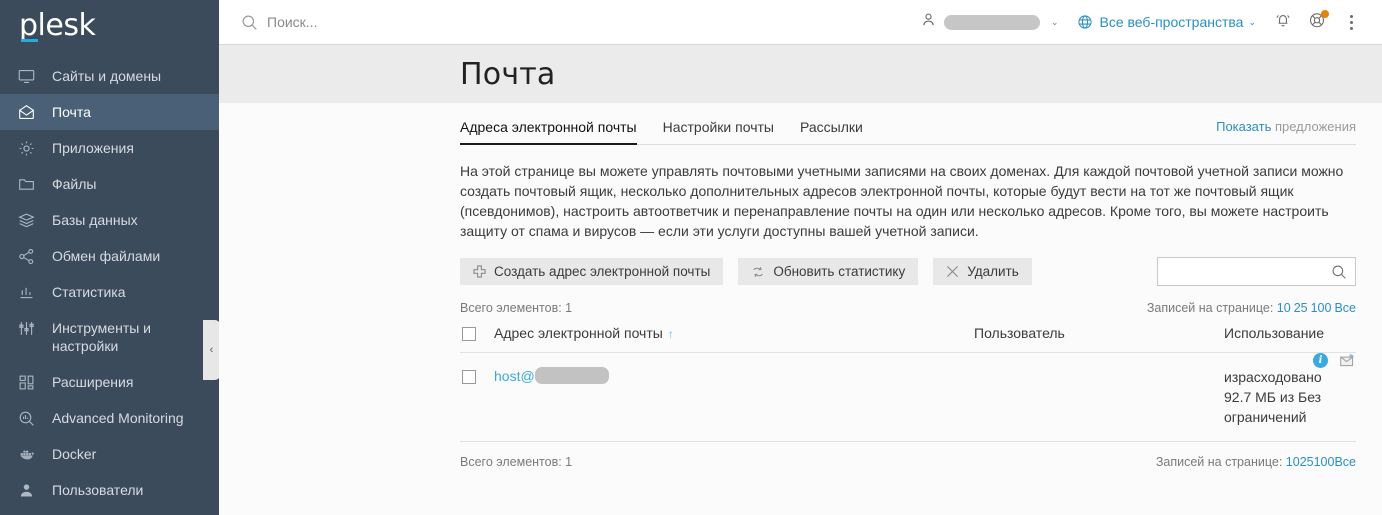 This screenshot has height=515, width=1382. I want to click on sidebar-item-statistics: Статистика, so click(109, 292).